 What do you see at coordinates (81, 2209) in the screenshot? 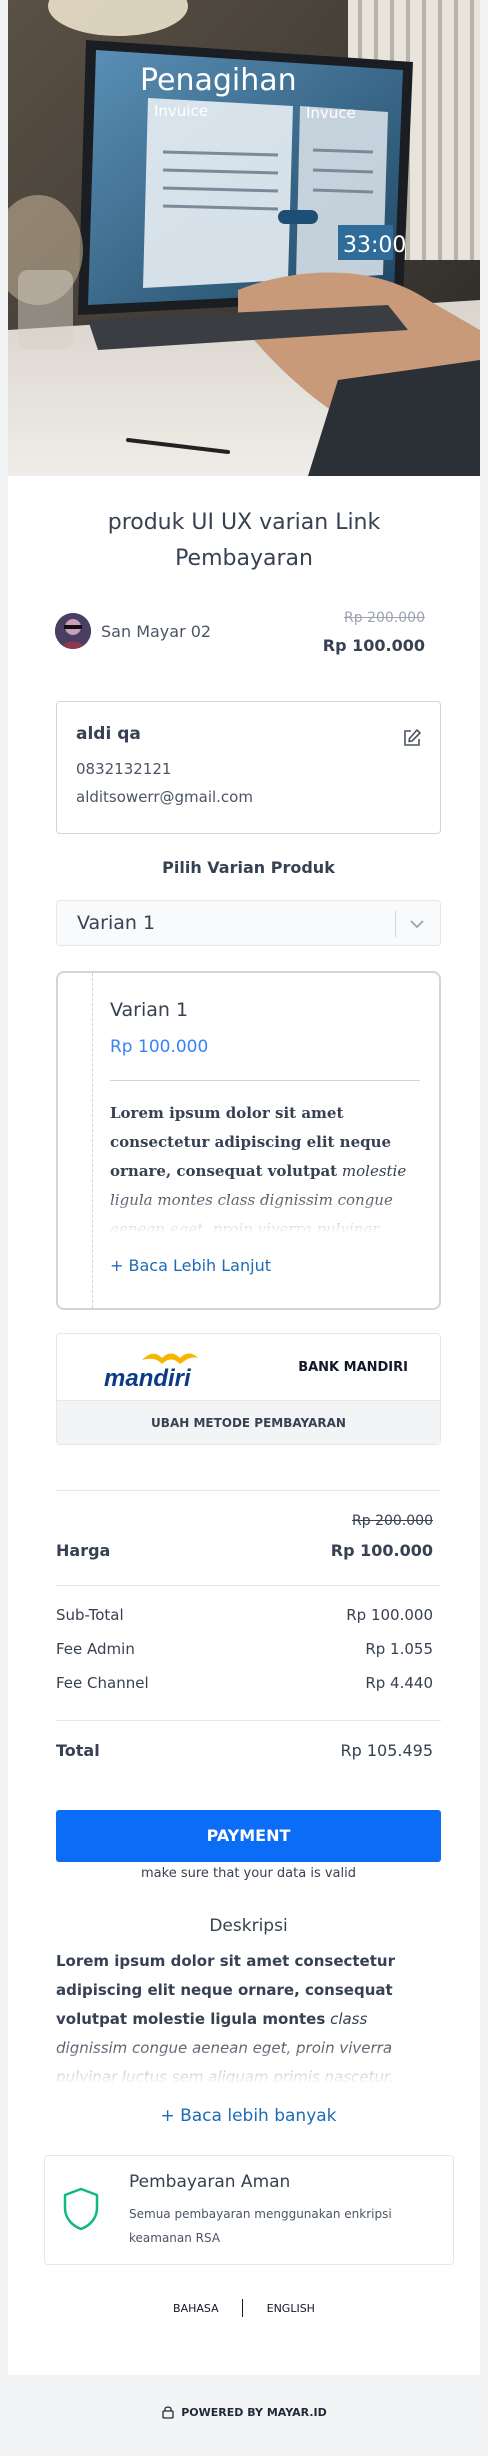
I see `shield-icon` at bounding box center [81, 2209].